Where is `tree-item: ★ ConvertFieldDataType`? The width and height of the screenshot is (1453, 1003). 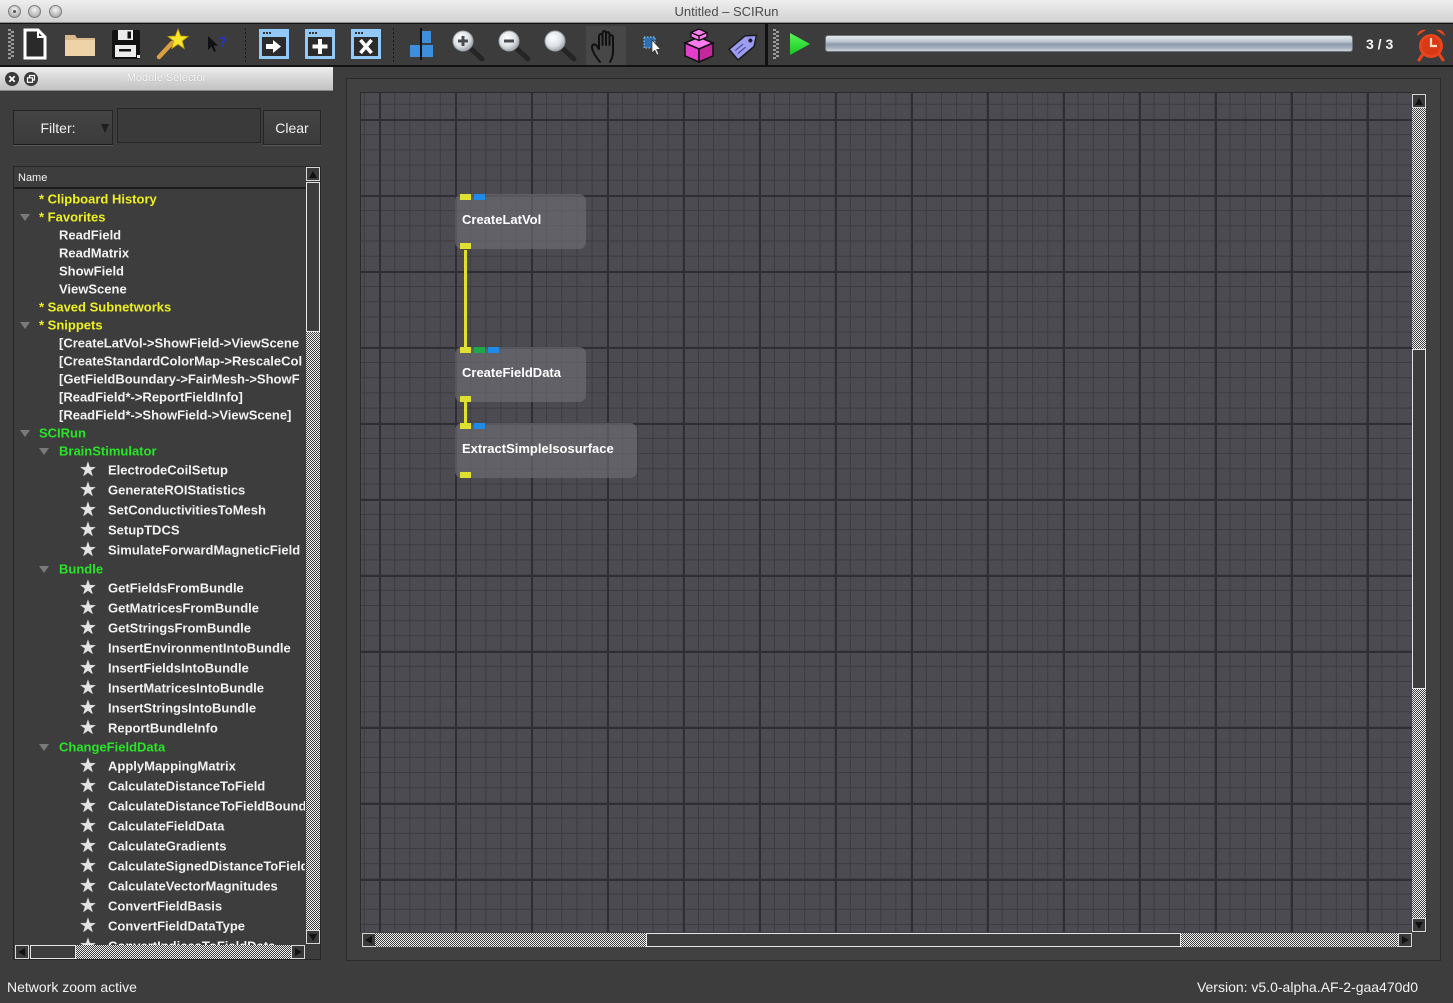
tree-item: ★ ConvertFieldDataType is located at coordinates (159, 926).